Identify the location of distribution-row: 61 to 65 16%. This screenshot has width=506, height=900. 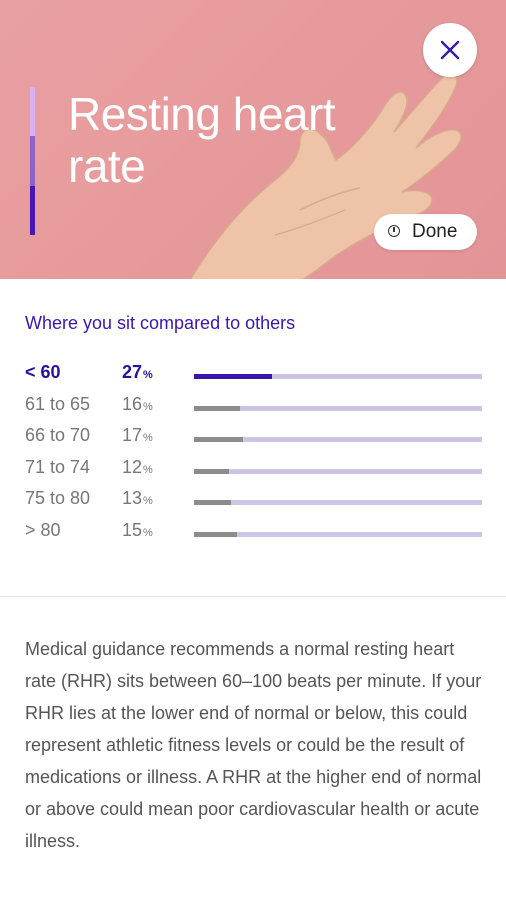
(255, 407).